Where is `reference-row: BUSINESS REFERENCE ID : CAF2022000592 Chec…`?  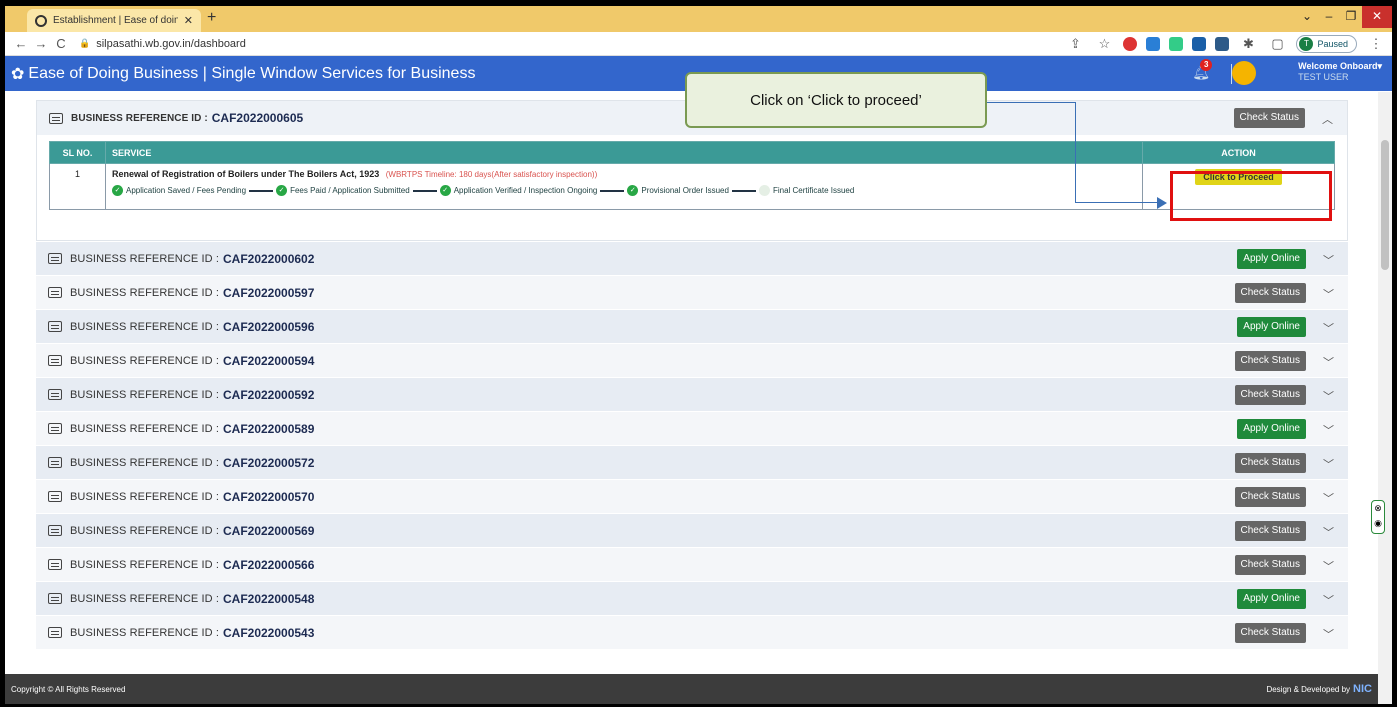
reference-row: BUSINESS REFERENCE ID : CAF2022000592 Chec… is located at coordinates (692, 394).